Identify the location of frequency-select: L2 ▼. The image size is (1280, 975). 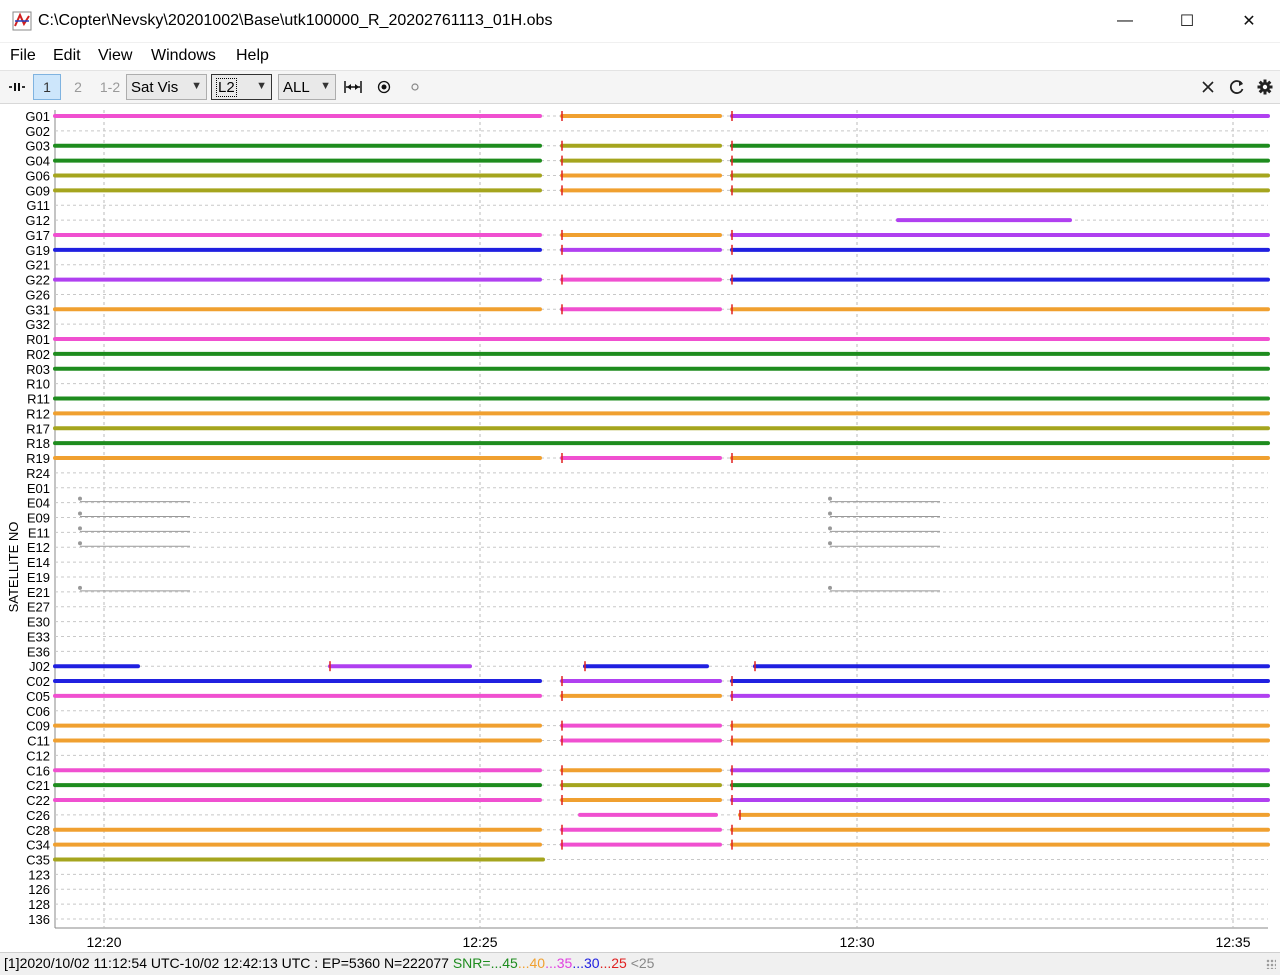
(241, 87).